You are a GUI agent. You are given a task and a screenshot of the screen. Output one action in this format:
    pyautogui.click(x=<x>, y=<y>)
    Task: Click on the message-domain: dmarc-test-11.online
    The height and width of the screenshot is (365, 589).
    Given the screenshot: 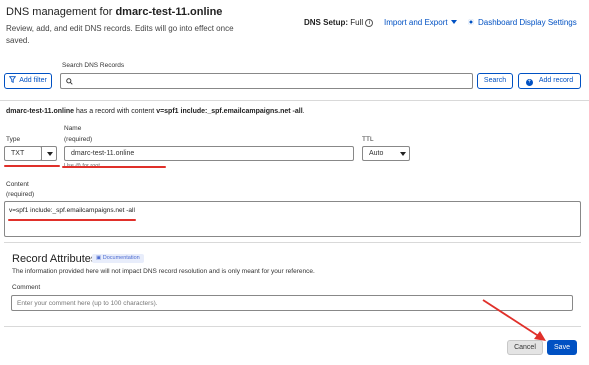 What is the action you would take?
    pyautogui.click(x=40, y=111)
    